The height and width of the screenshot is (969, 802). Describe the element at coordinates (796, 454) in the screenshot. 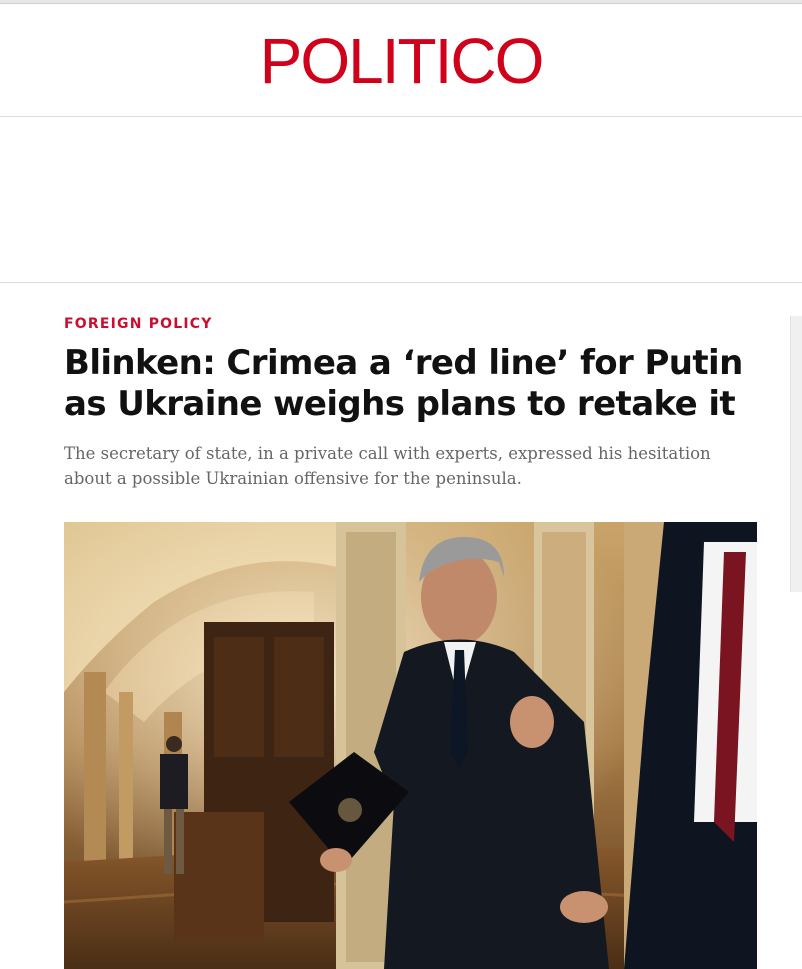

I see `scrollbar` at that location.